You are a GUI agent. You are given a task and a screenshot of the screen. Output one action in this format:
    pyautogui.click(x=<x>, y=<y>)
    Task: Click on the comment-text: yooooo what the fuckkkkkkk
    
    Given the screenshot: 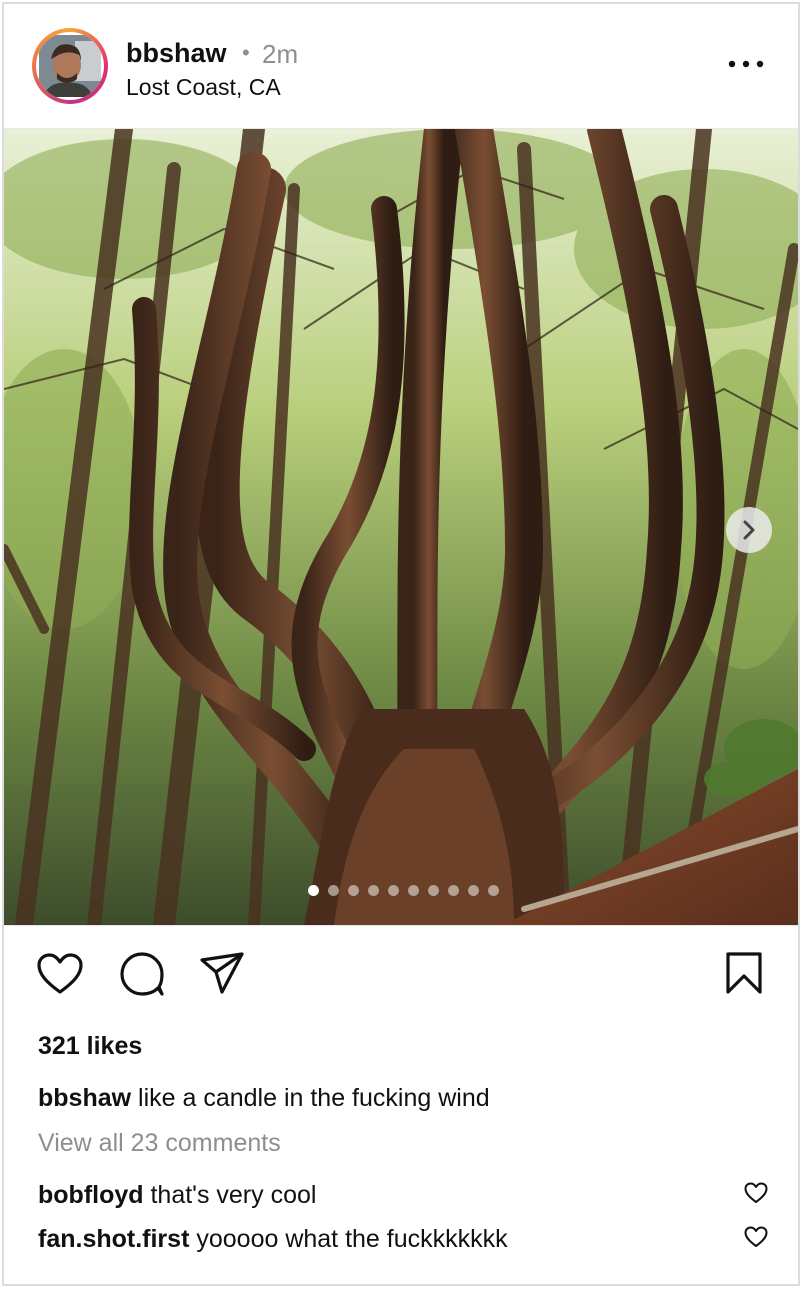 What is the action you would take?
    pyautogui.click(x=352, y=1239)
    